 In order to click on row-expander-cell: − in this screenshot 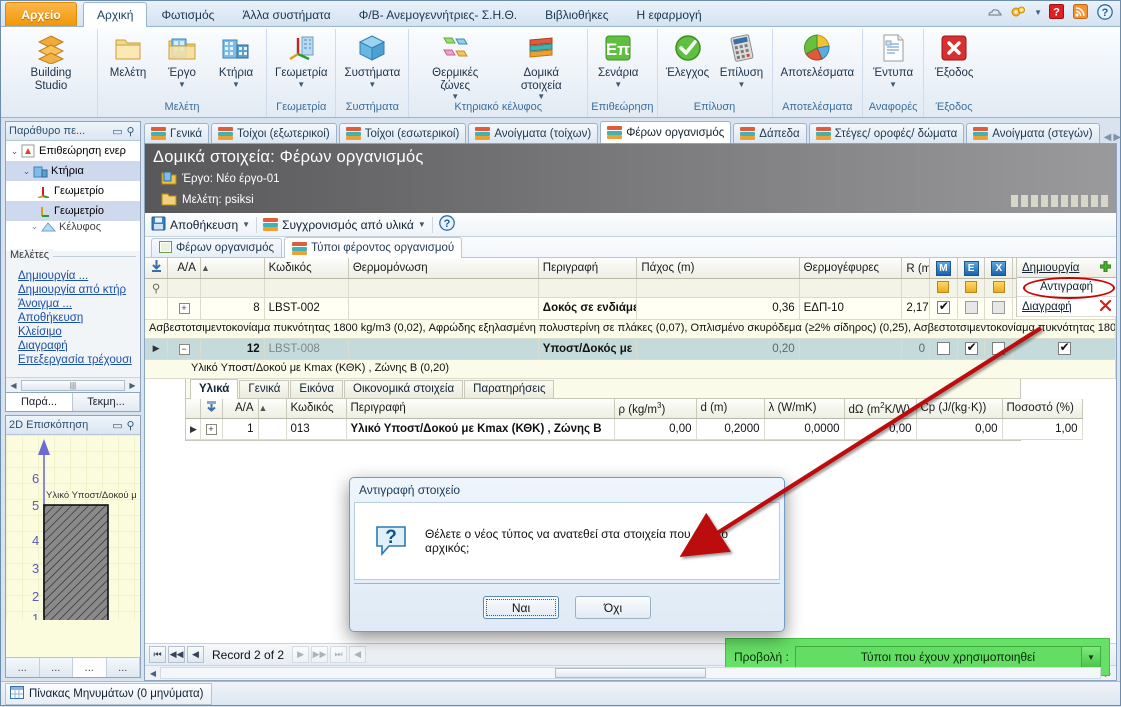, I will do `click(184, 349)`.